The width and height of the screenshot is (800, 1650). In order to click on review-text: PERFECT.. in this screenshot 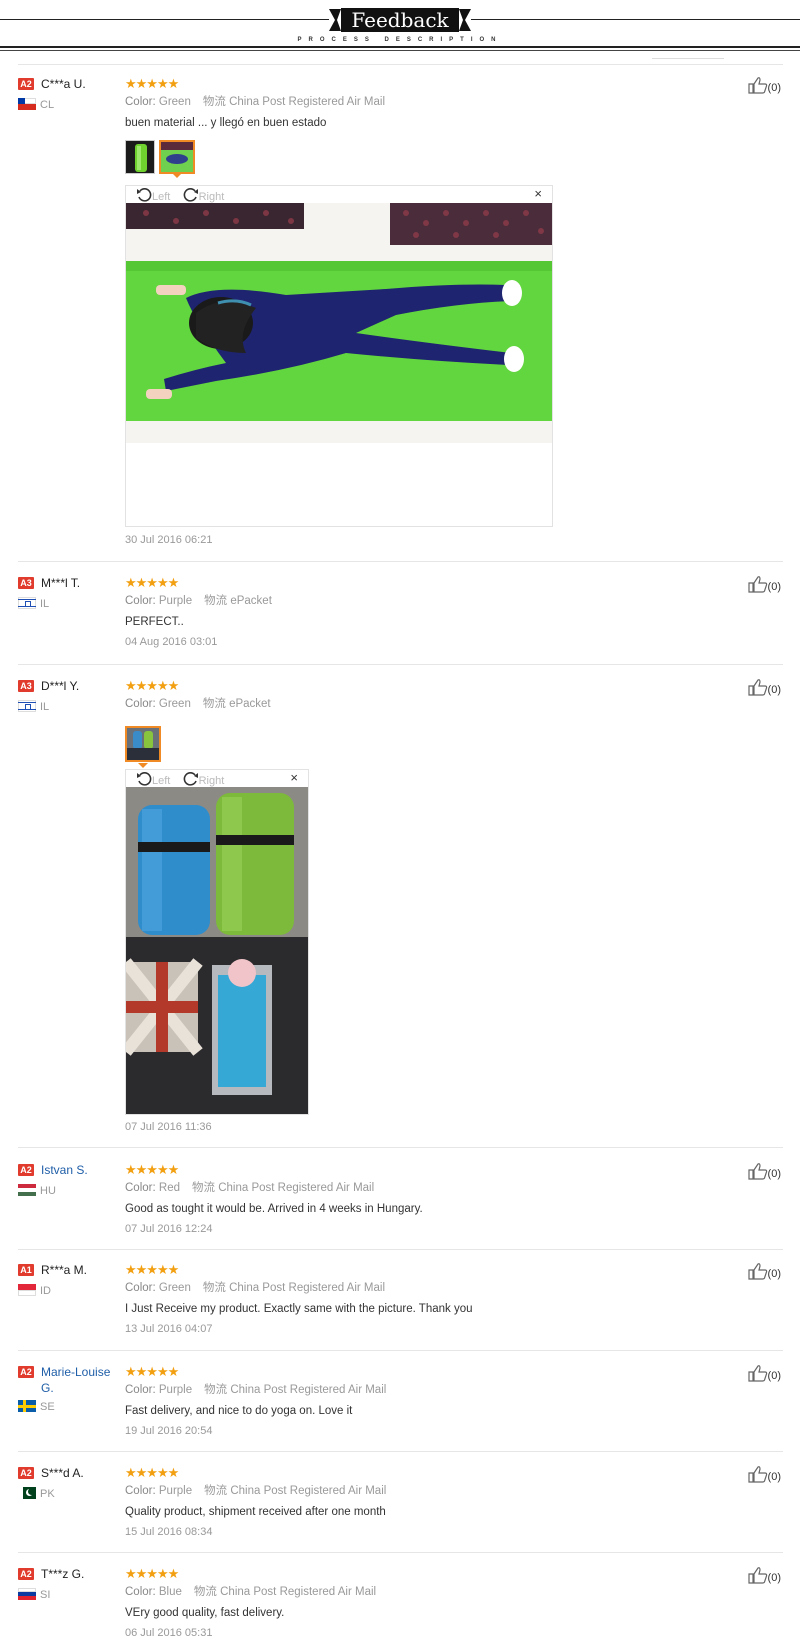, I will do `click(154, 622)`.